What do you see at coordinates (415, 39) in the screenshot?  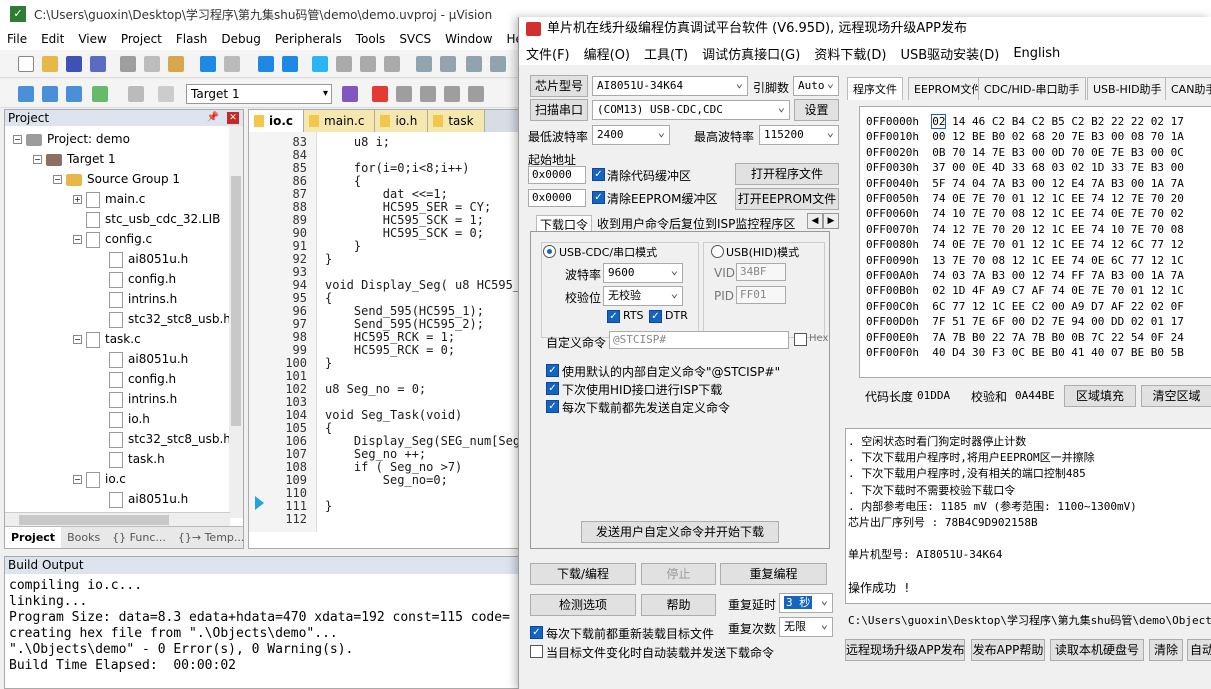 I see `menu-svcs: SVCS` at bounding box center [415, 39].